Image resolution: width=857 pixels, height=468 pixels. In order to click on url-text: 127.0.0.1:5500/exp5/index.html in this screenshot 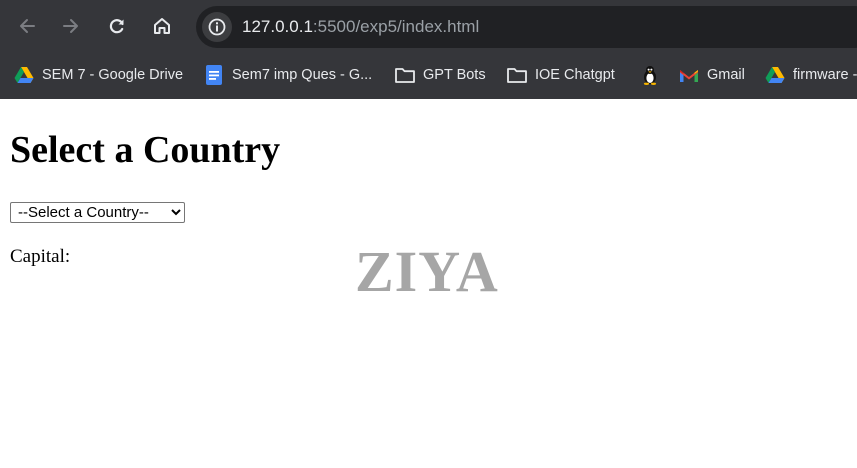, I will do `click(360, 27)`.